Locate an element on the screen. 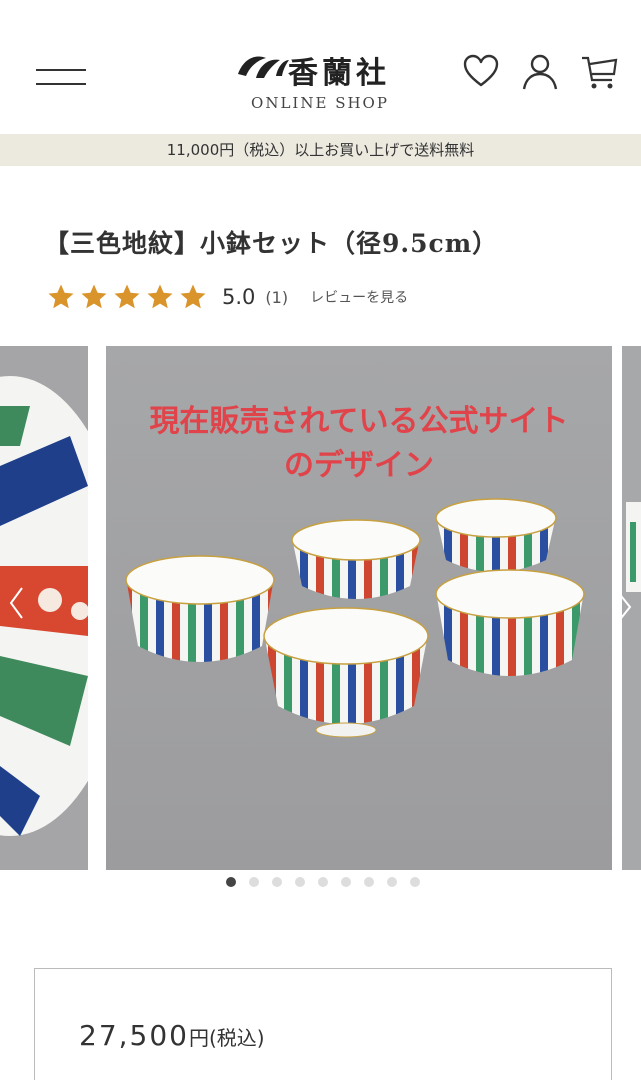  site-header: 香蘭社 ONLINE SHOP is located at coordinates (320, 67).